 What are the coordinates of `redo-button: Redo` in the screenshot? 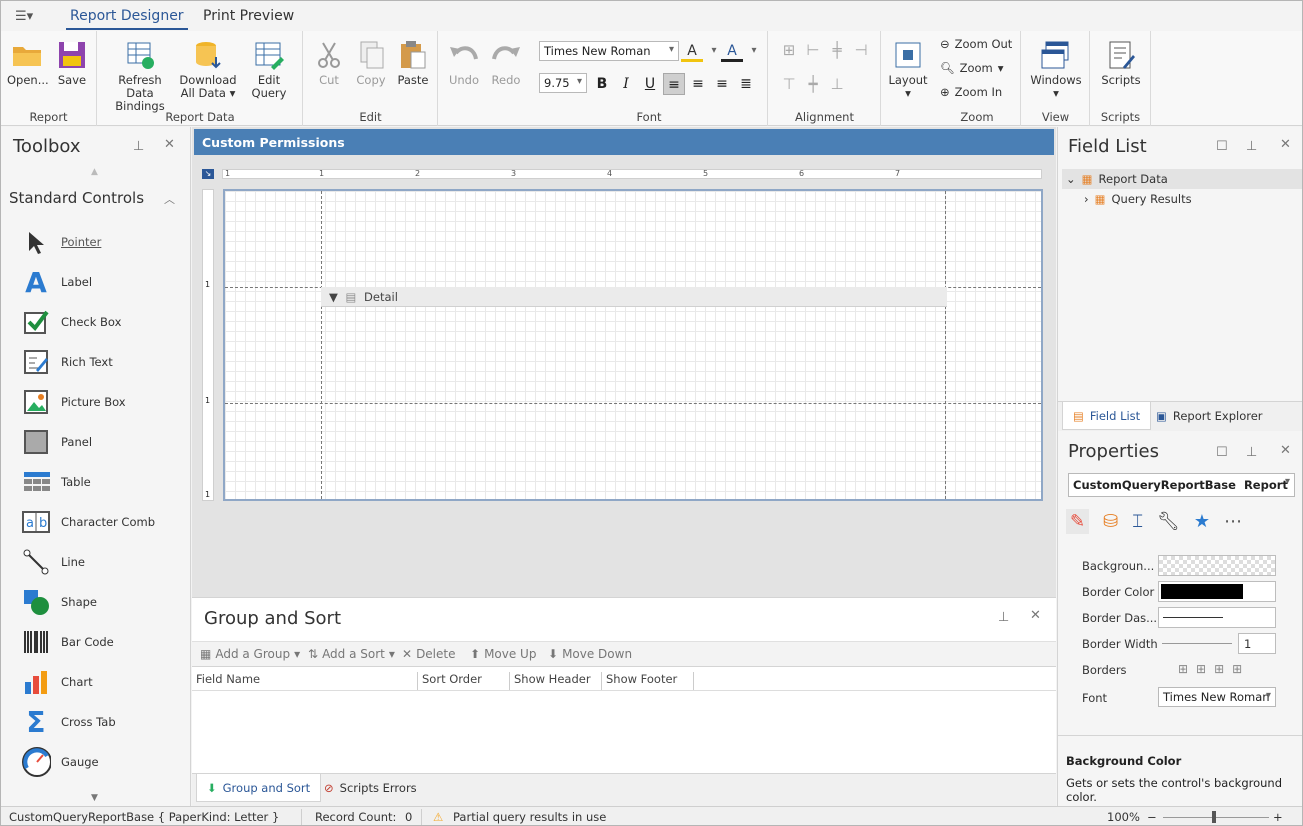 It's located at (506, 63).